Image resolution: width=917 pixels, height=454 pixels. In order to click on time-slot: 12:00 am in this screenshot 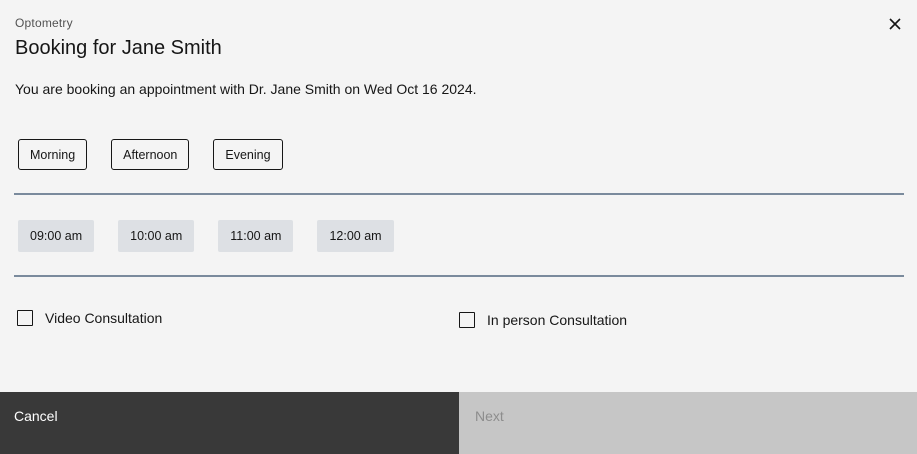, I will do `click(355, 236)`.